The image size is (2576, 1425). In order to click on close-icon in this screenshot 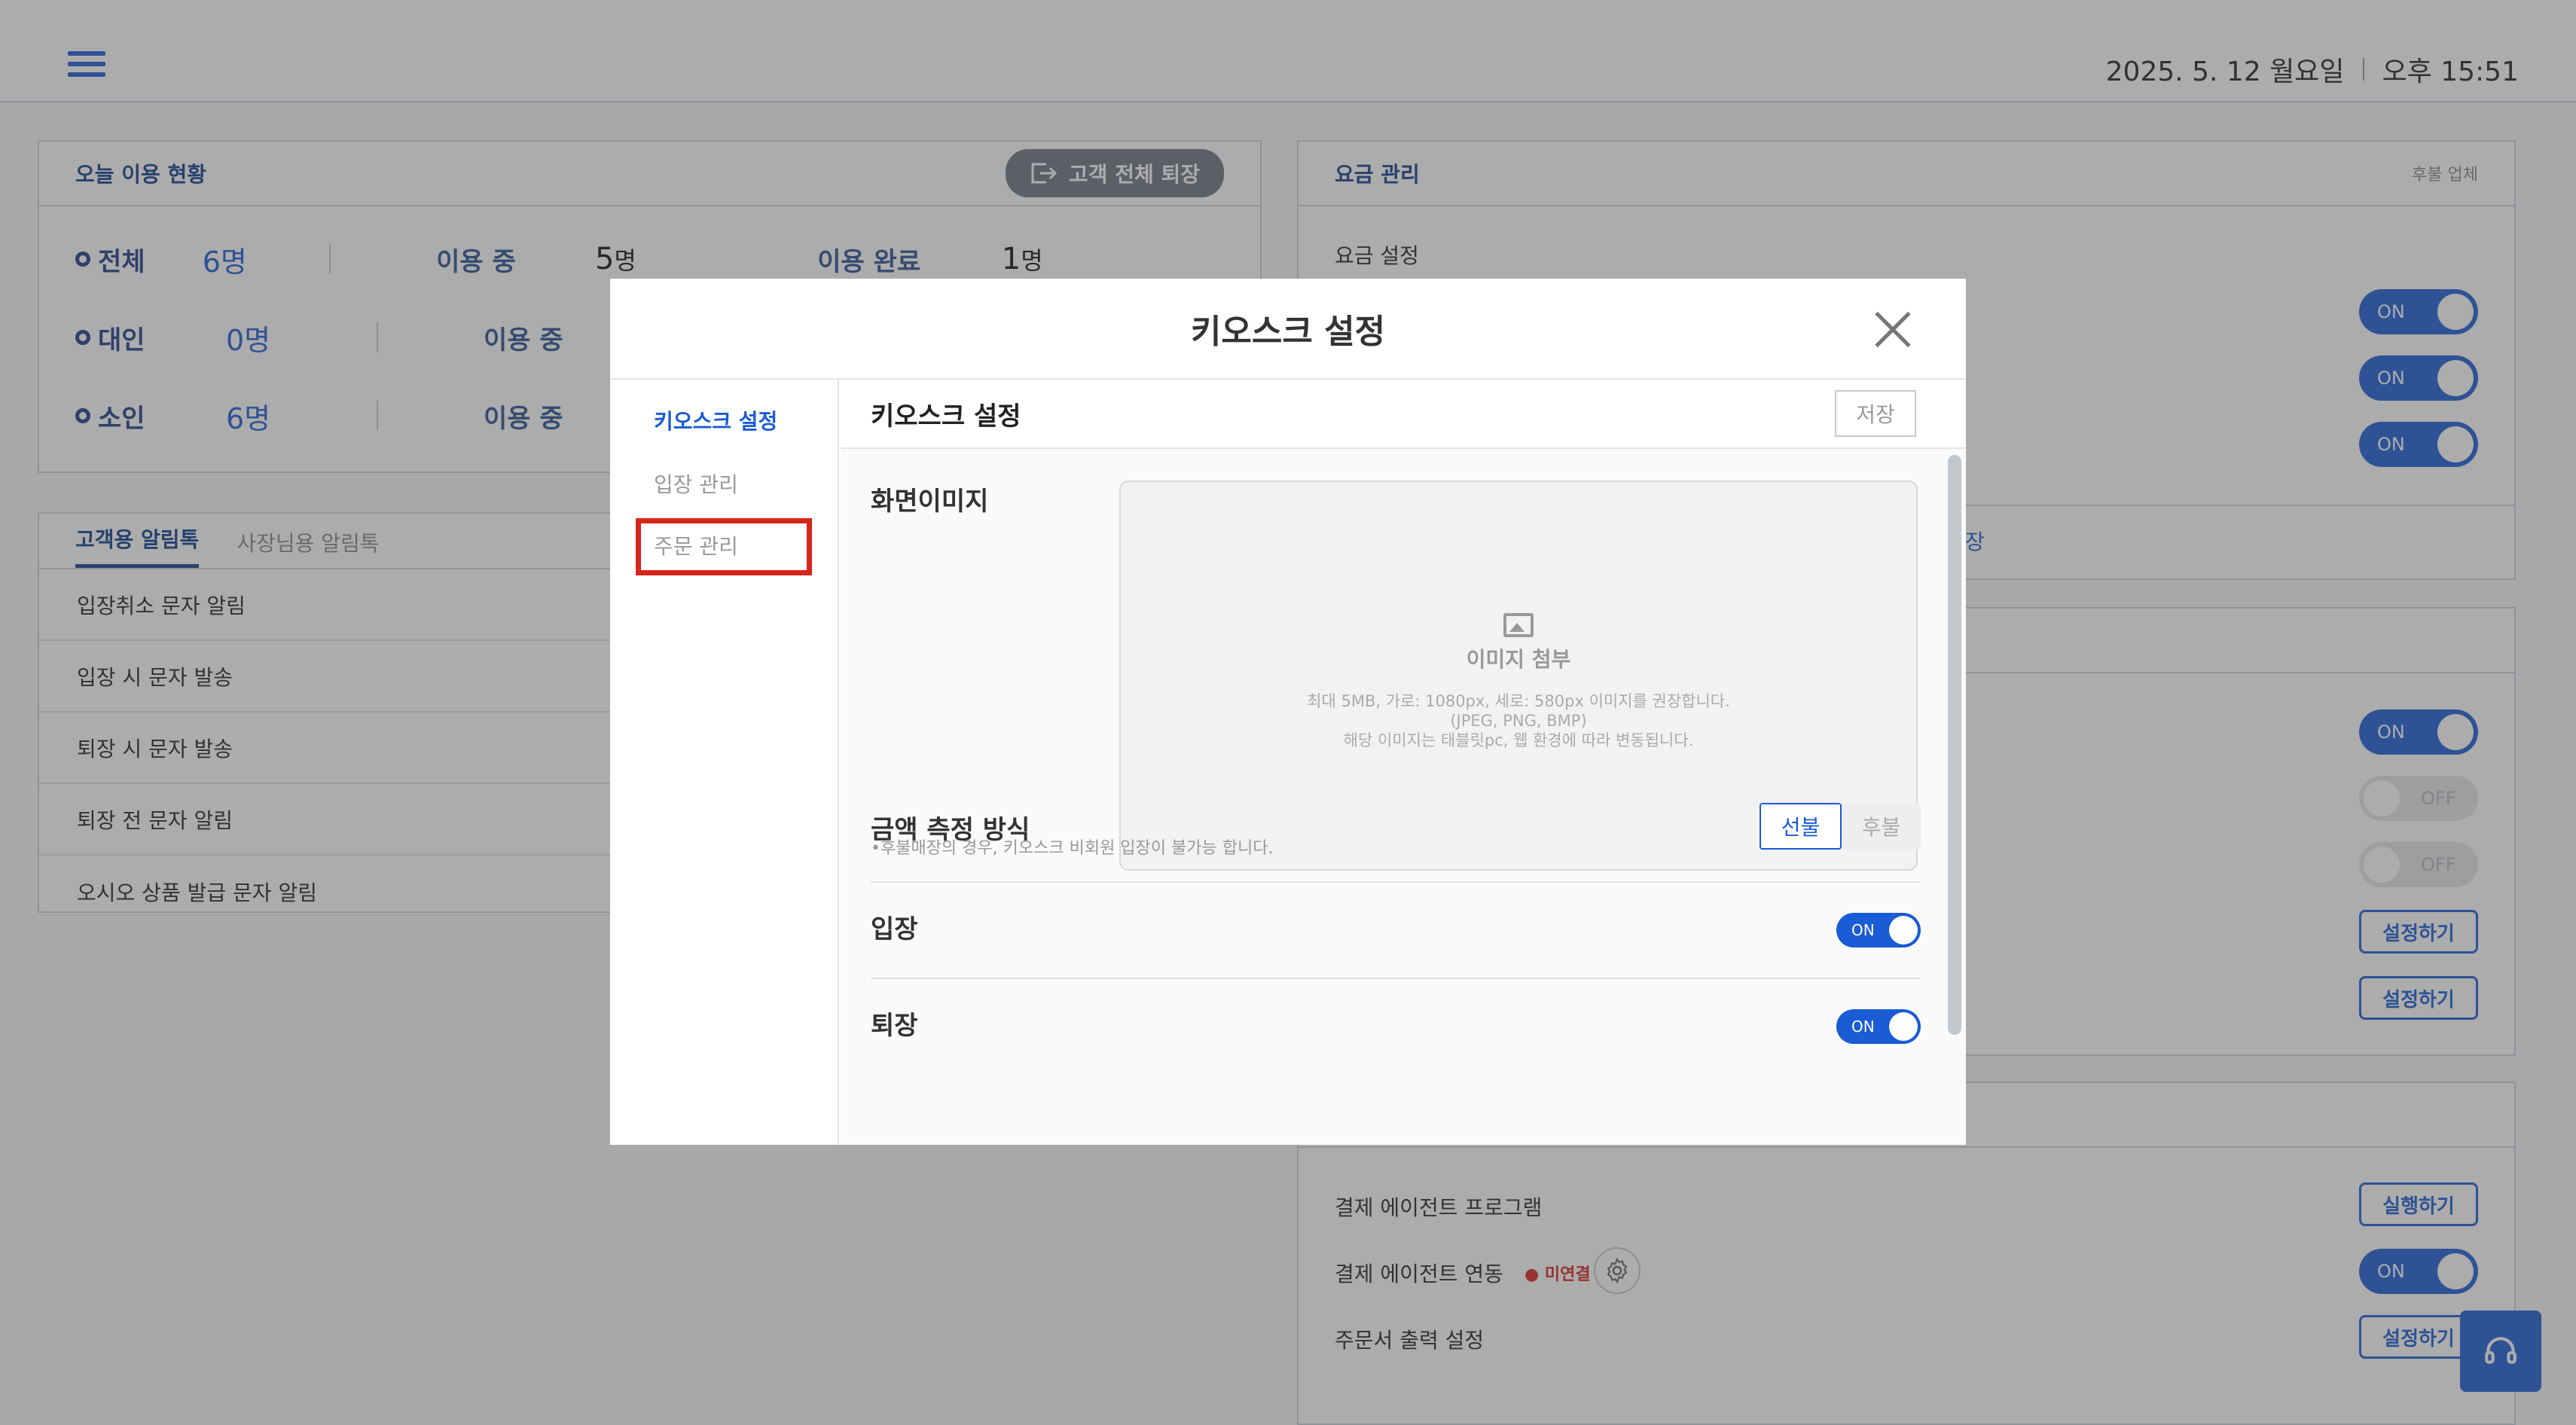, I will do `click(1893, 329)`.